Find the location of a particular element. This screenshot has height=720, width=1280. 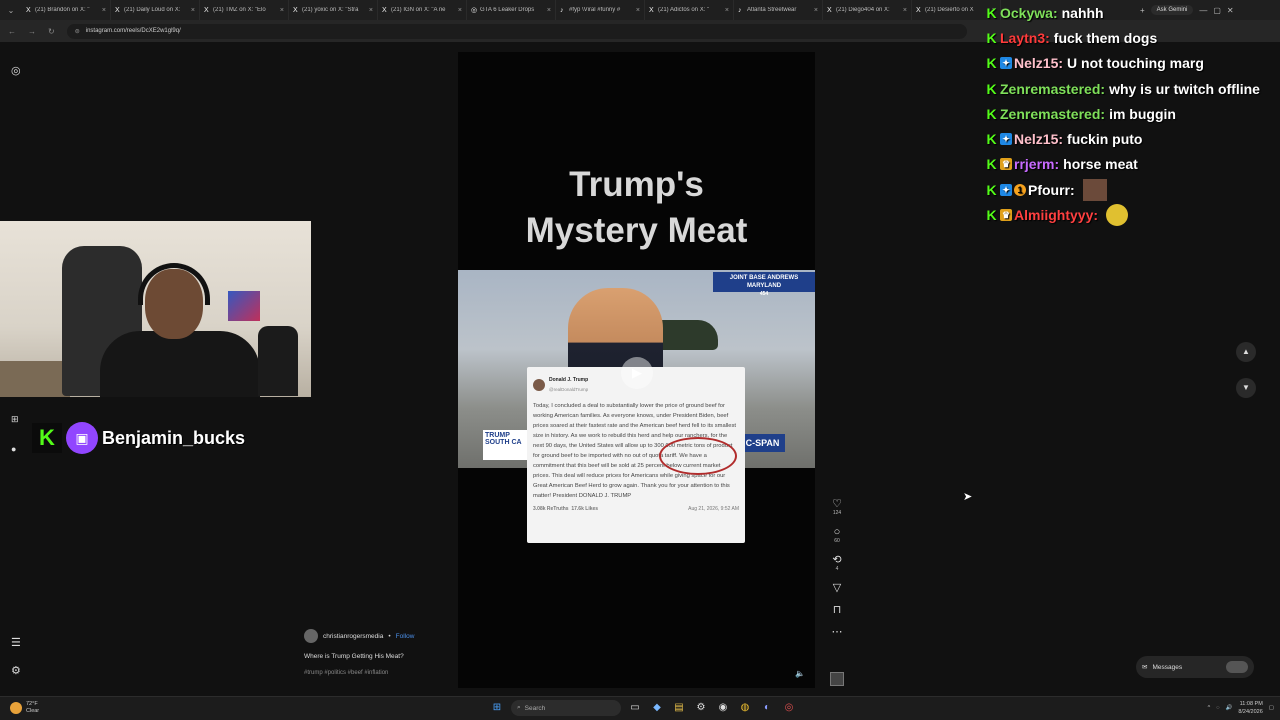

save-button: ⊓ is located at coordinates (837, 610).